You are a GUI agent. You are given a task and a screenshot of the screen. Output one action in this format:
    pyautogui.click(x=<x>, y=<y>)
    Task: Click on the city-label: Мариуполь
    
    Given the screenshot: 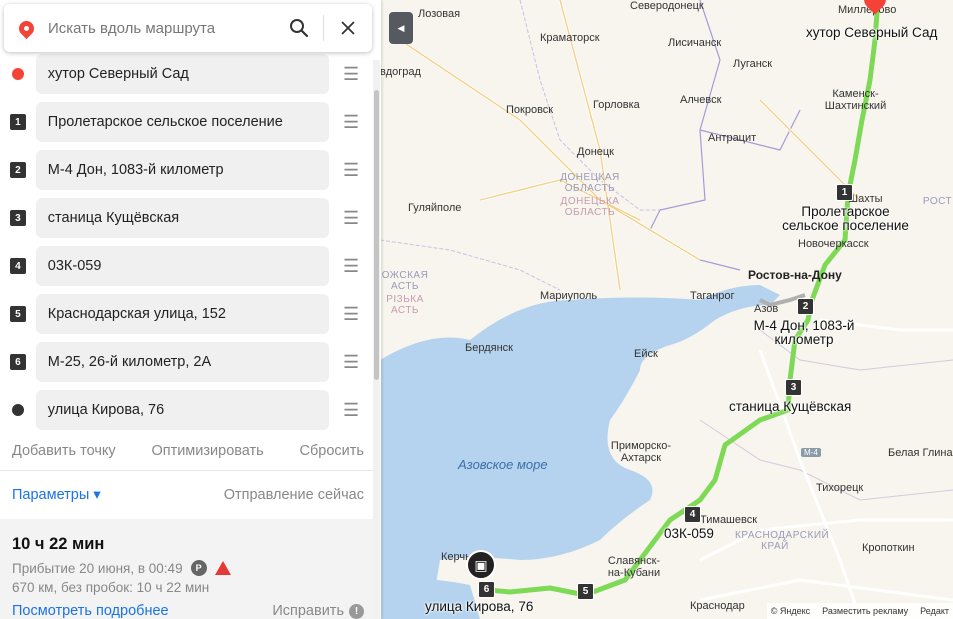 What is the action you would take?
    pyautogui.click(x=569, y=296)
    